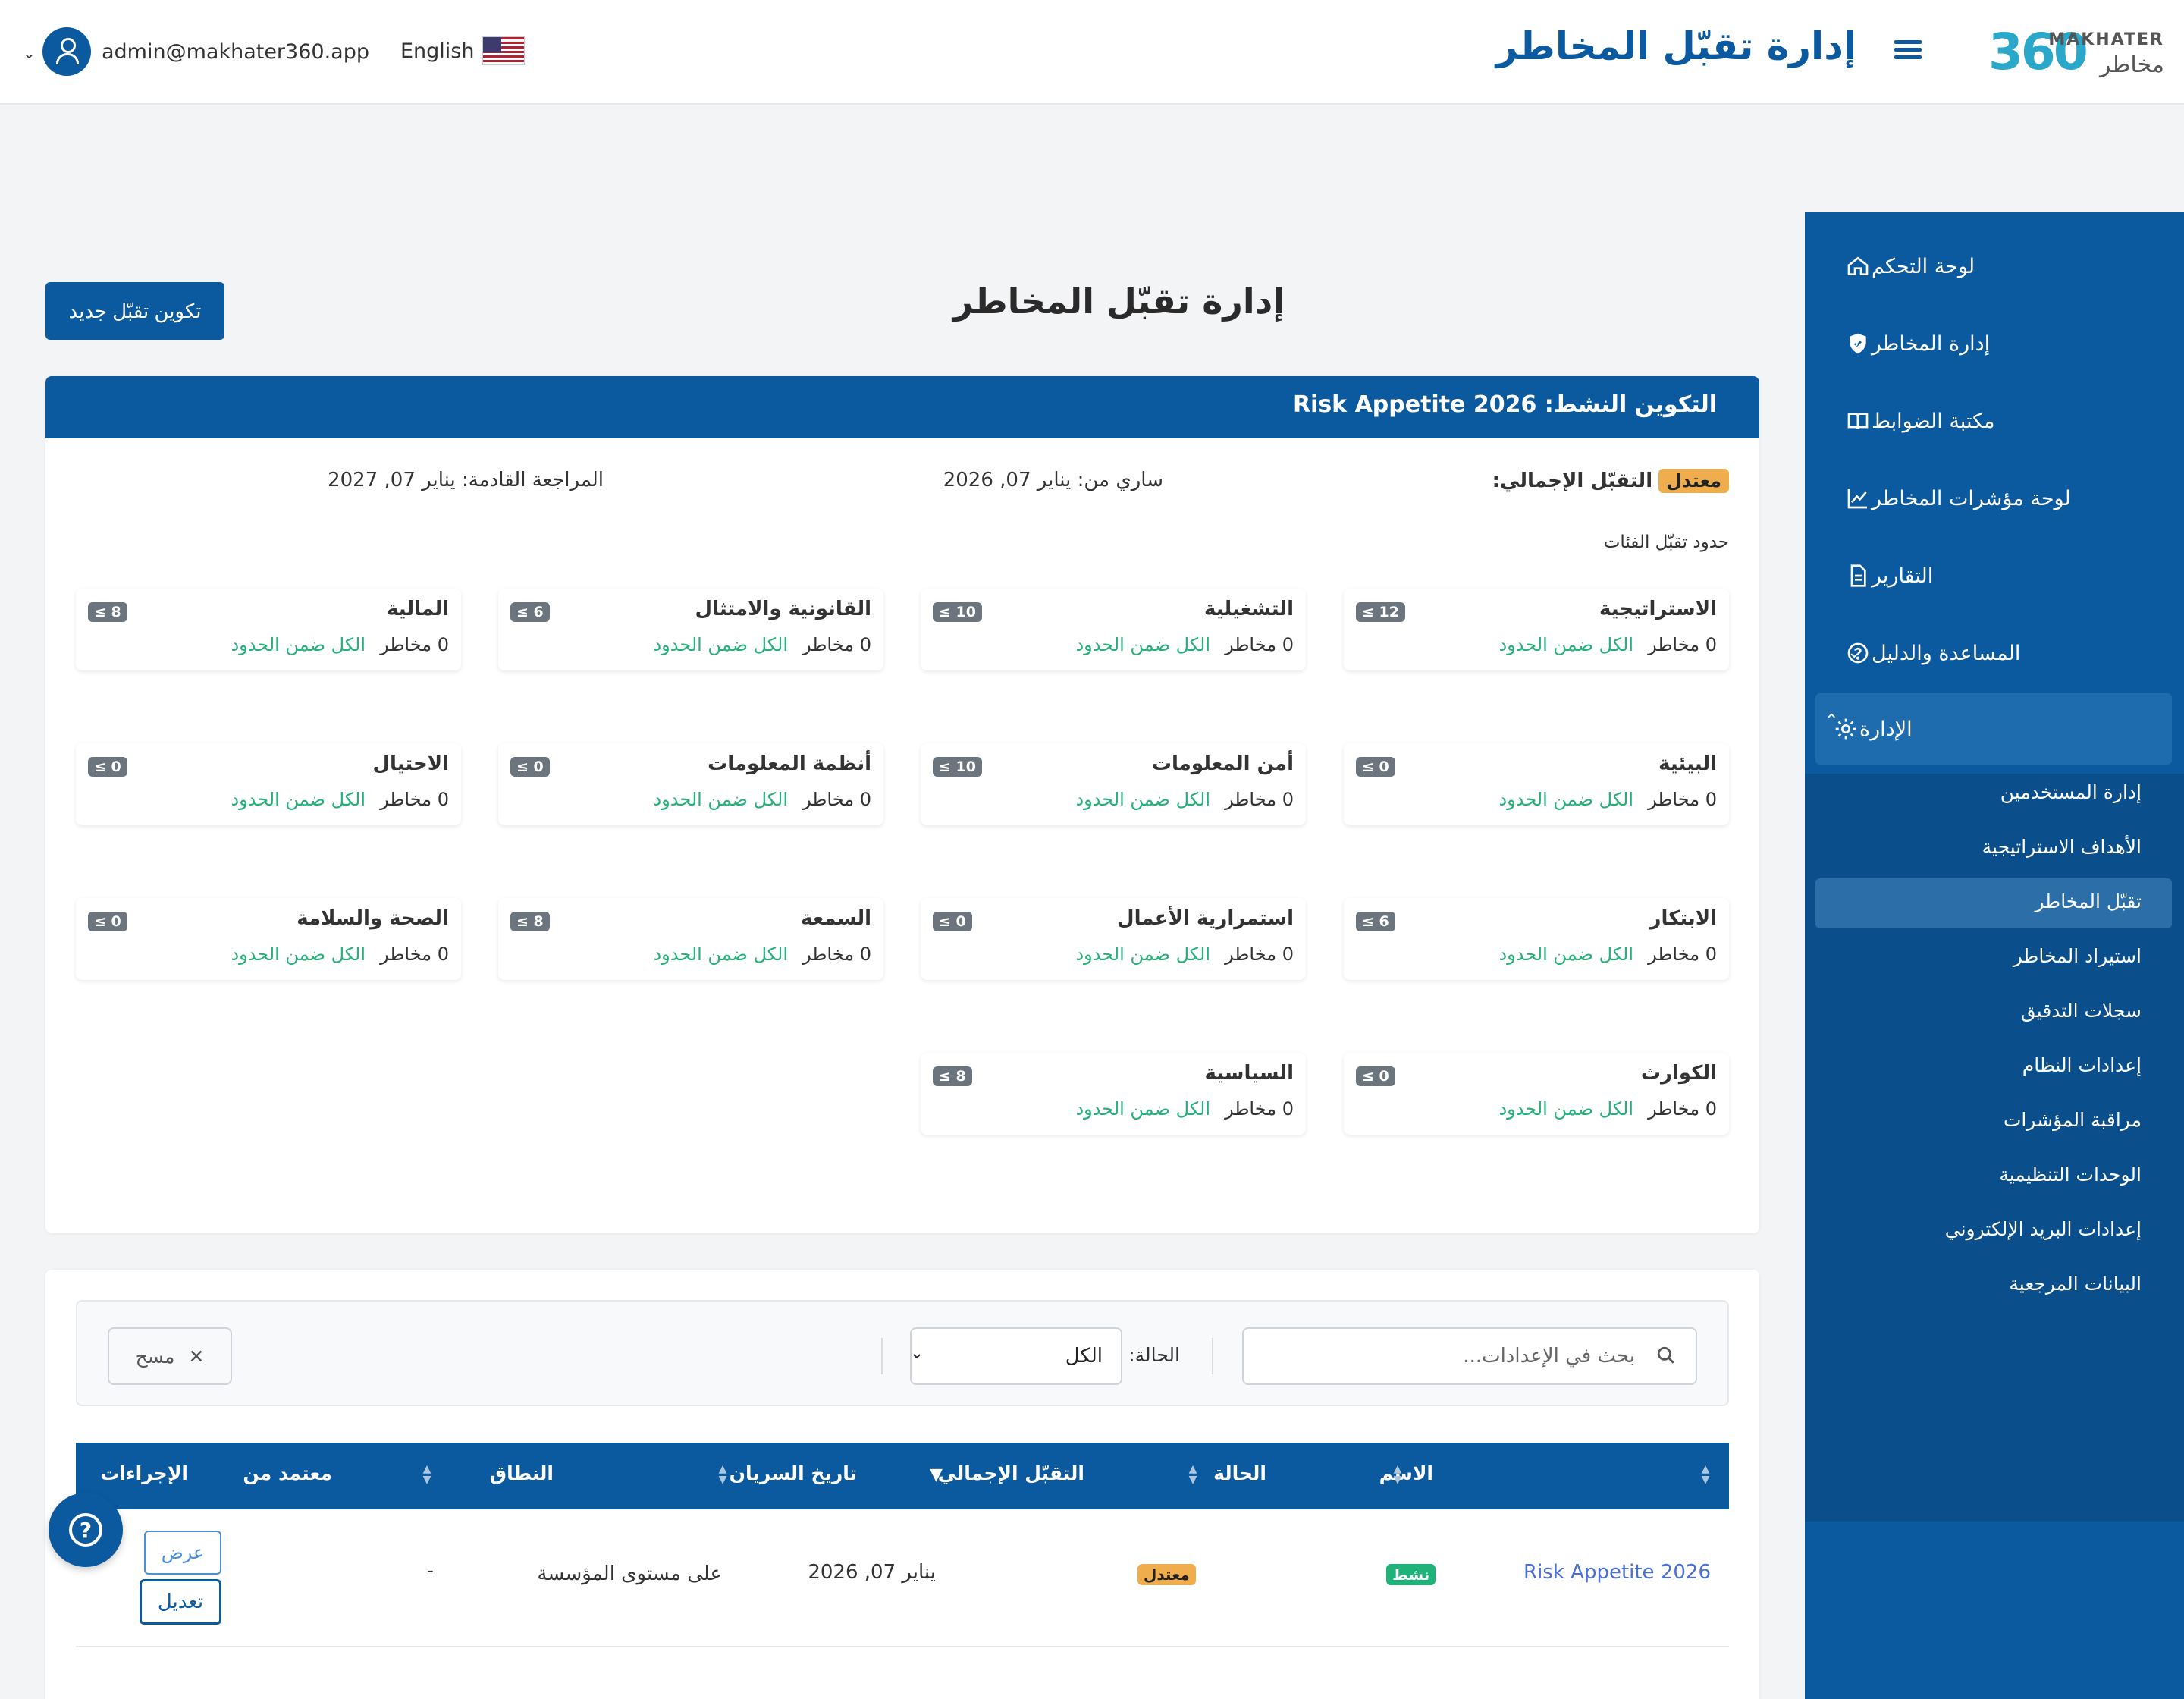 This screenshot has height=1699, width=2184. What do you see at coordinates (1886, 729) in the screenshot?
I see `sidebar-item-label: الإدارة` at bounding box center [1886, 729].